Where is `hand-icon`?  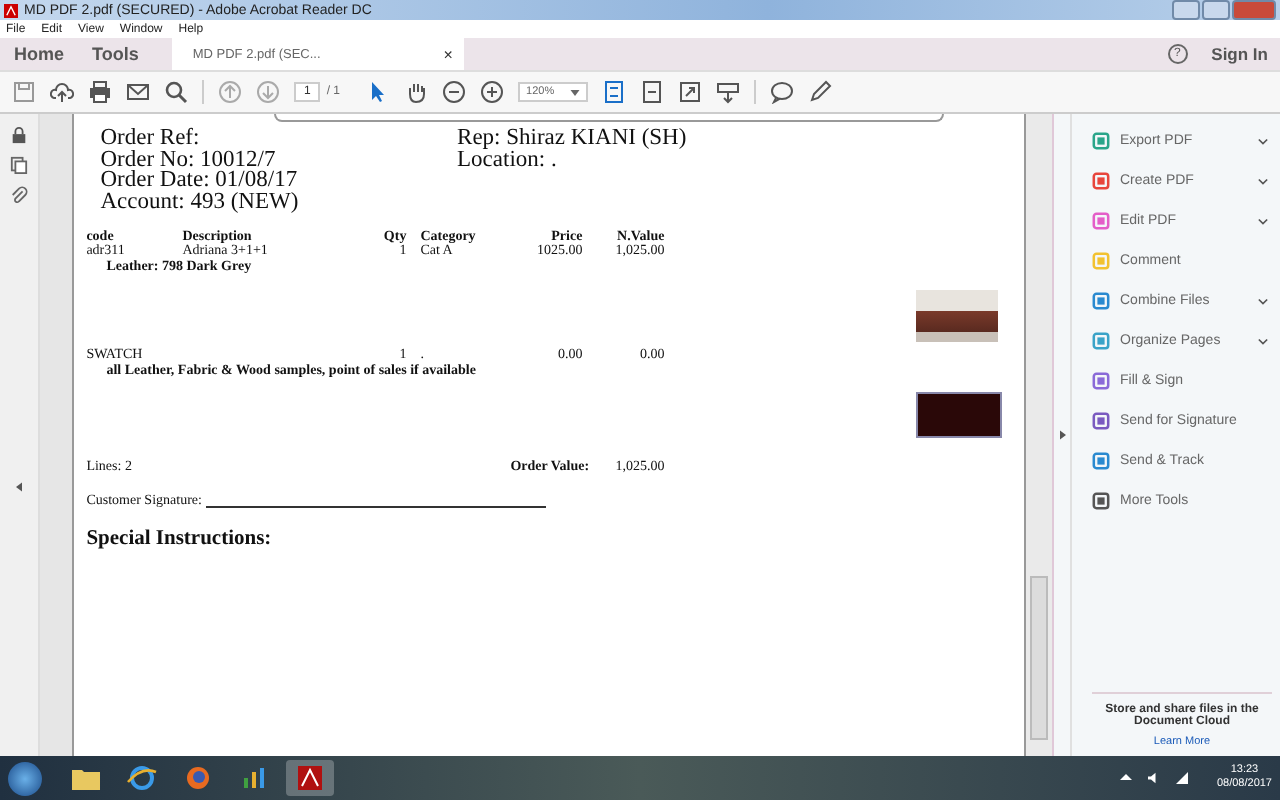
hand-icon is located at coordinates (416, 92).